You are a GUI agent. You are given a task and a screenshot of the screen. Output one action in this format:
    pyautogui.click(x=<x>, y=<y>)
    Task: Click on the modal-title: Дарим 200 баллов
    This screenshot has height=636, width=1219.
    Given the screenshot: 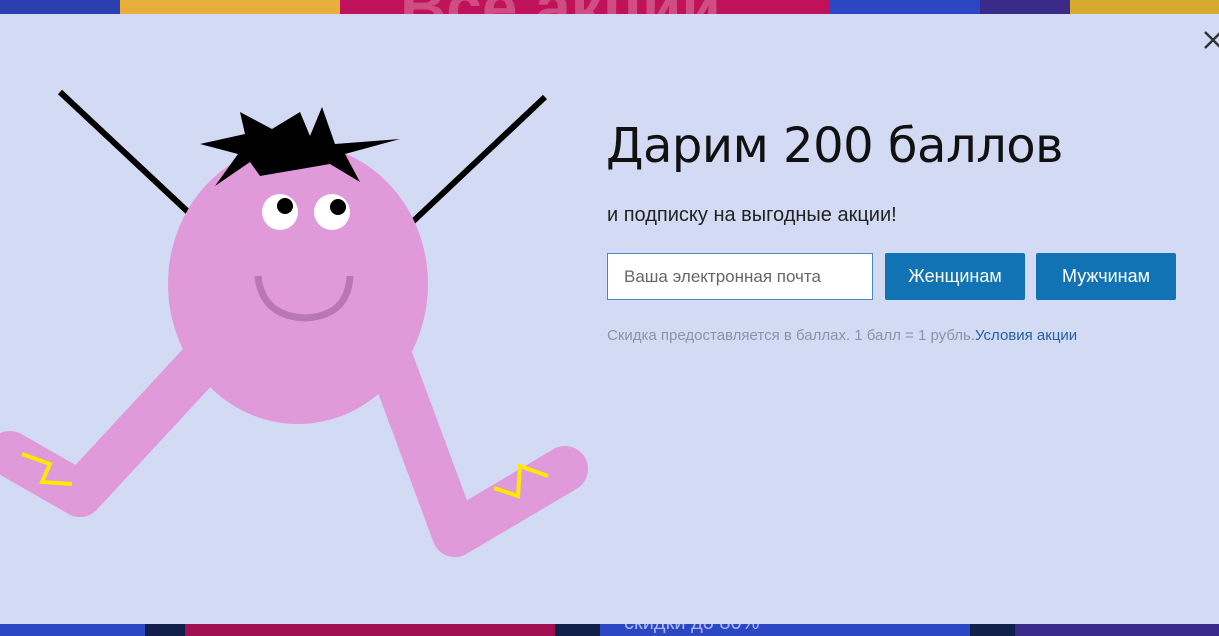 What is the action you would take?
    pyautogui.click(x=834, y=146)
    